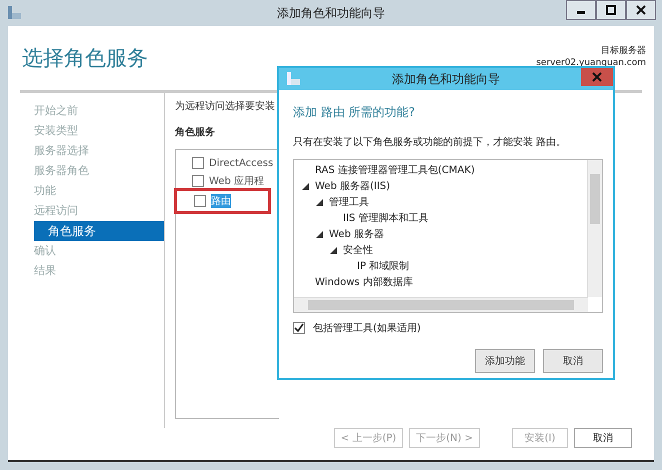 This screenshot has height=470, width=662. I want to click on tree-item: RAS 连接管理器管理工具包(CMAK), so click(395, 170).